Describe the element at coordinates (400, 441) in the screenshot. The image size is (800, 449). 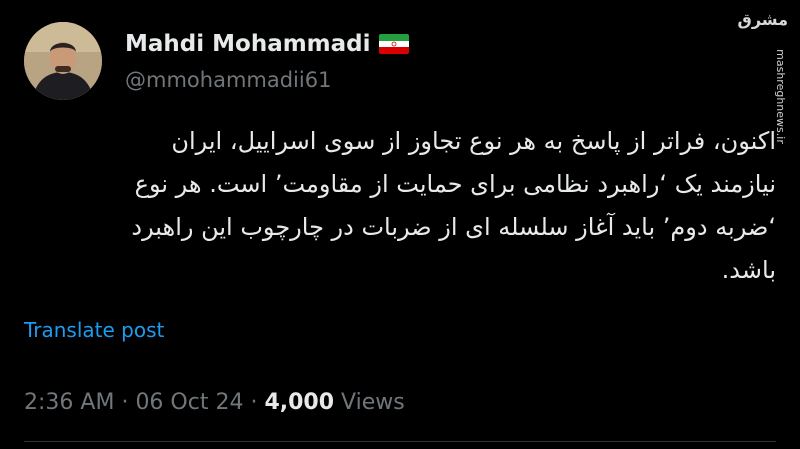
I see `divider` at that location.